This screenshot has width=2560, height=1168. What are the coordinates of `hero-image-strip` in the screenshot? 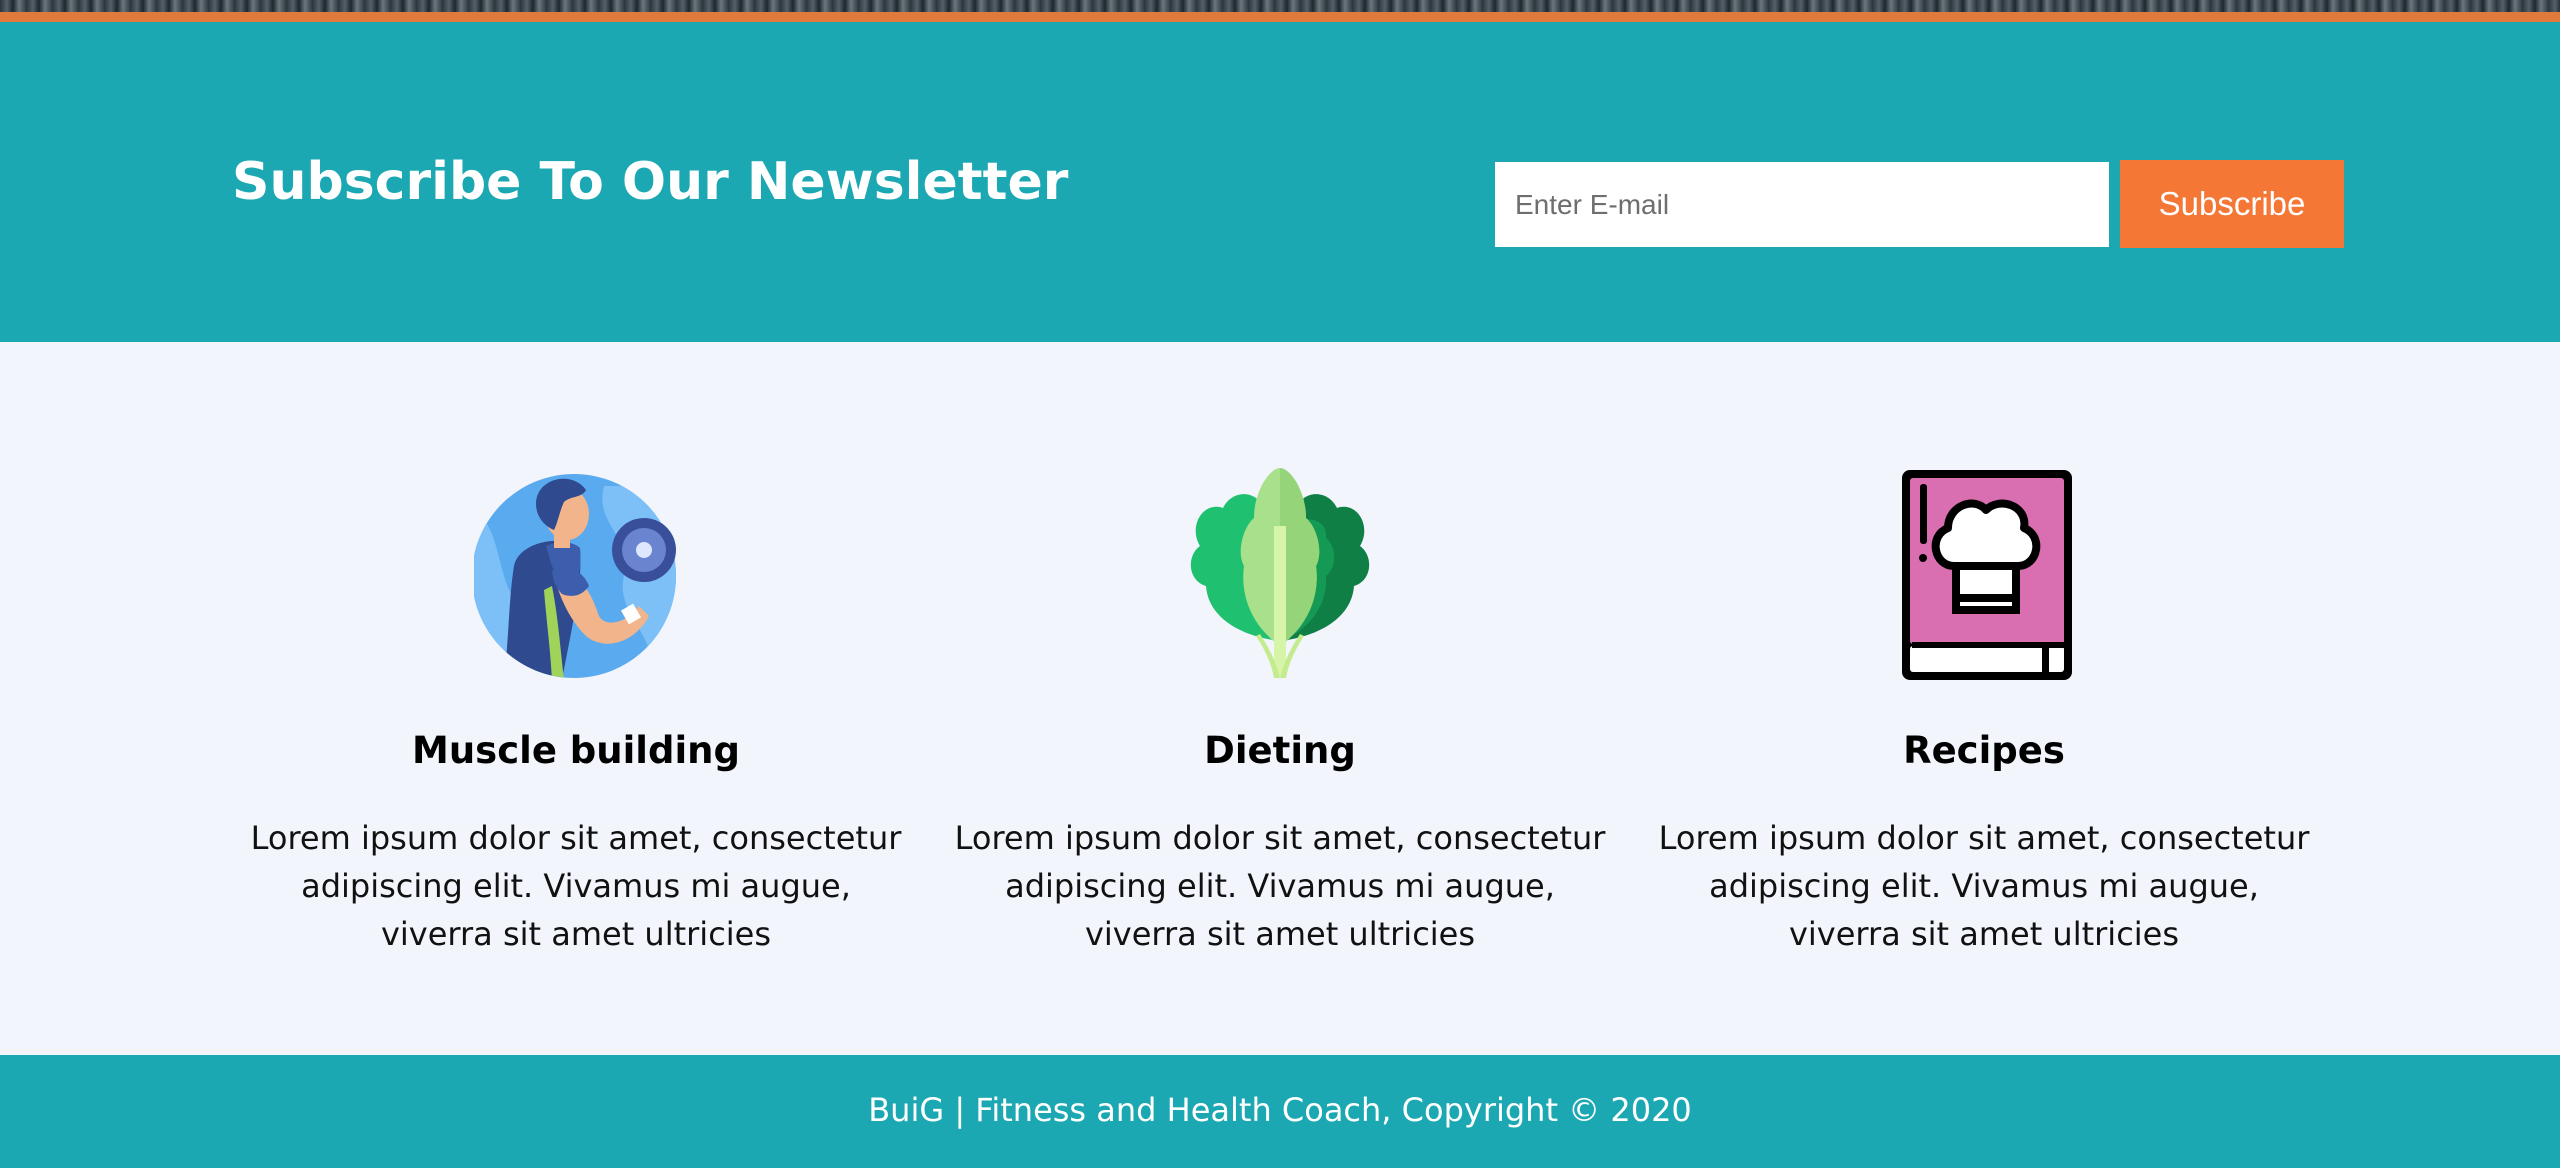 It's located at (1280, 6).